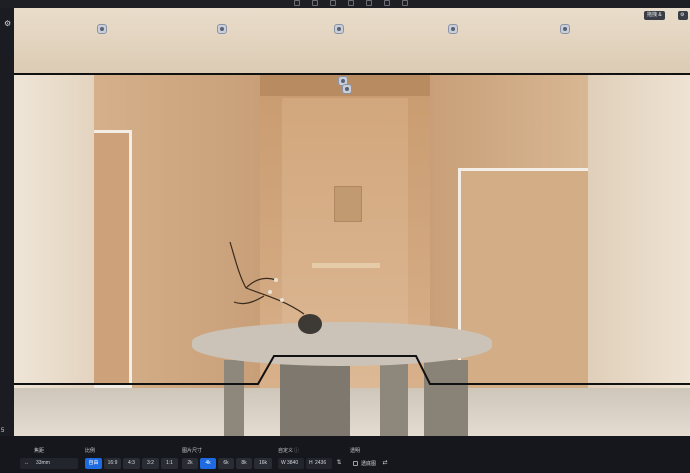 This screenshot has height=473, width=690. Describe the element at coordinates (352, 412) in the screenshot. I see `floor` at that location.